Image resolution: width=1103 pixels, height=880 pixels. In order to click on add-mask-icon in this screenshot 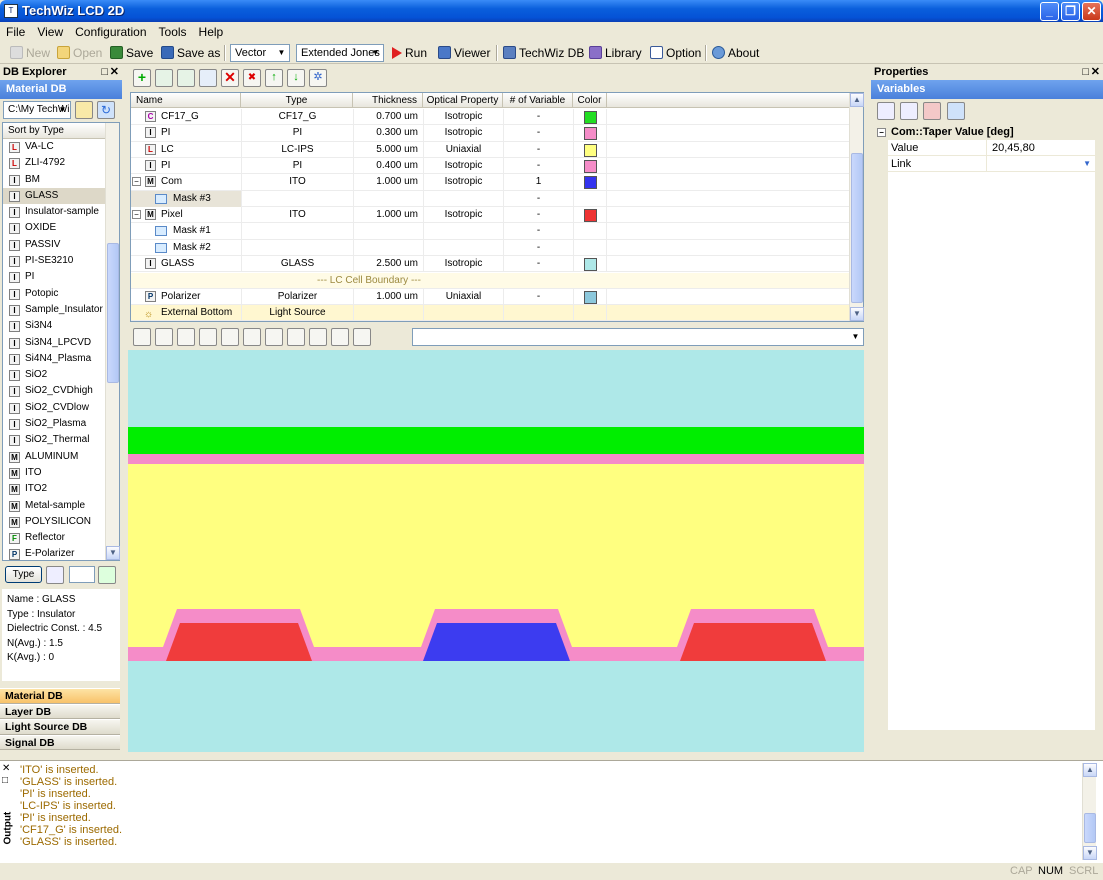, I will do `click(208, 78)`.